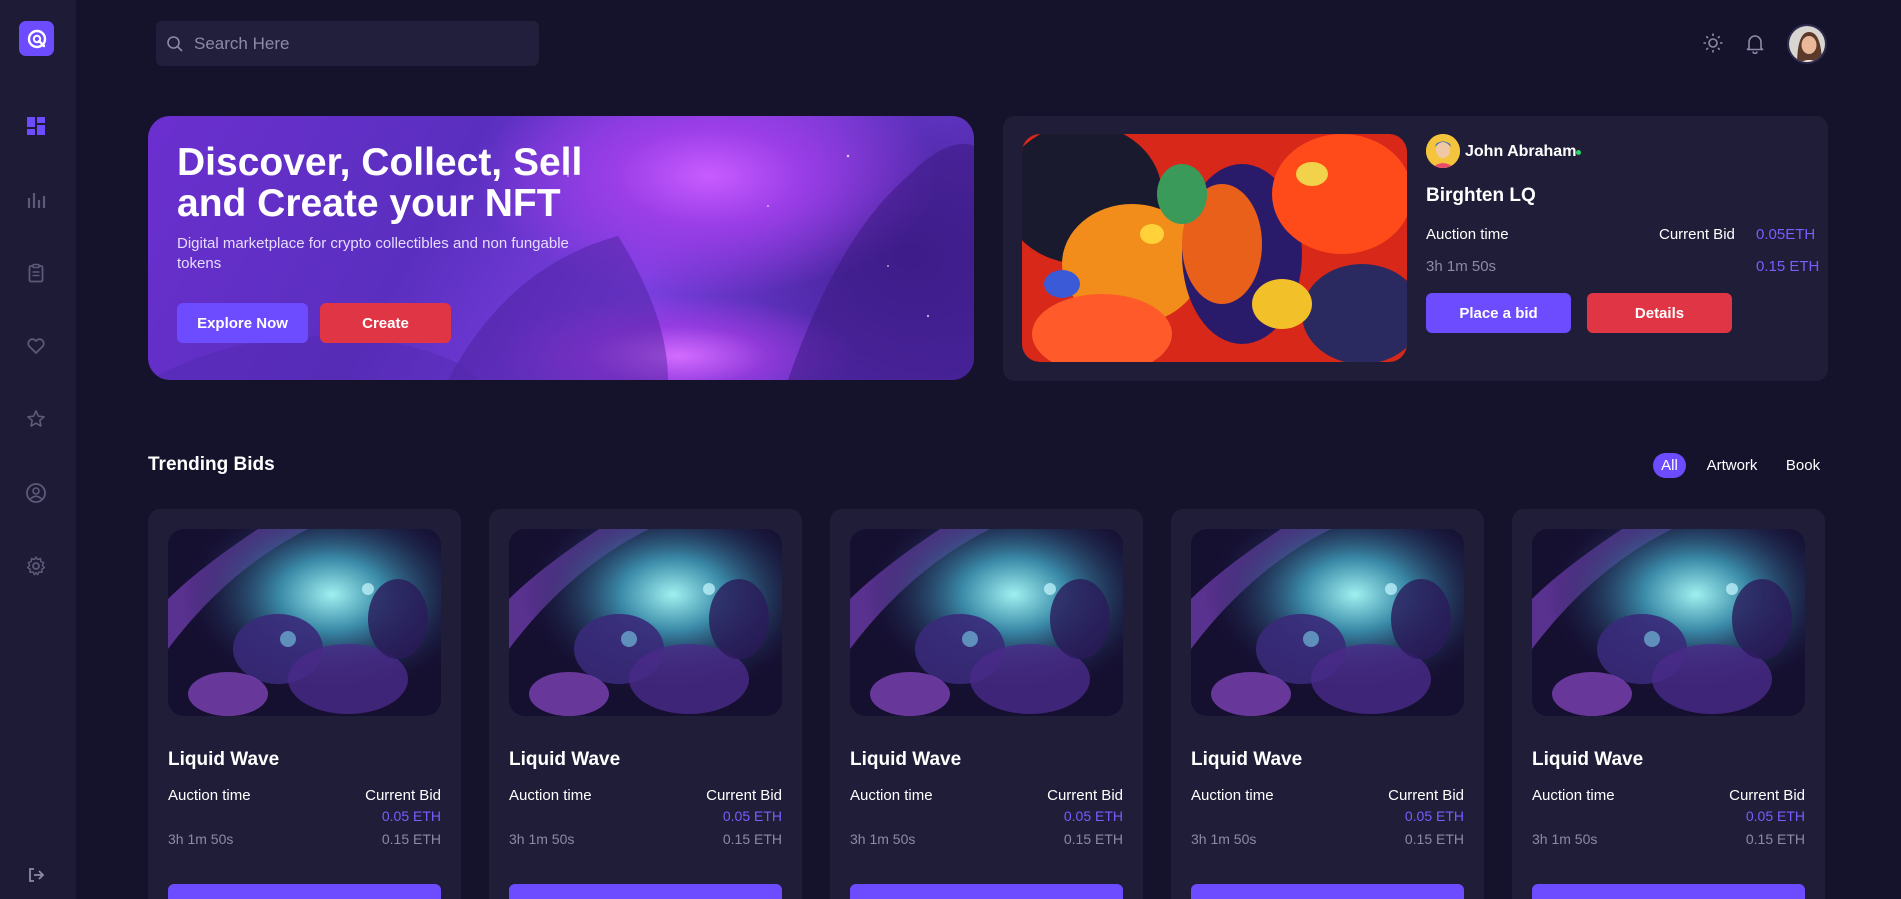  Describe the element at coordinates (36, 419) in the screenshot. I see `star-icon` at that location.